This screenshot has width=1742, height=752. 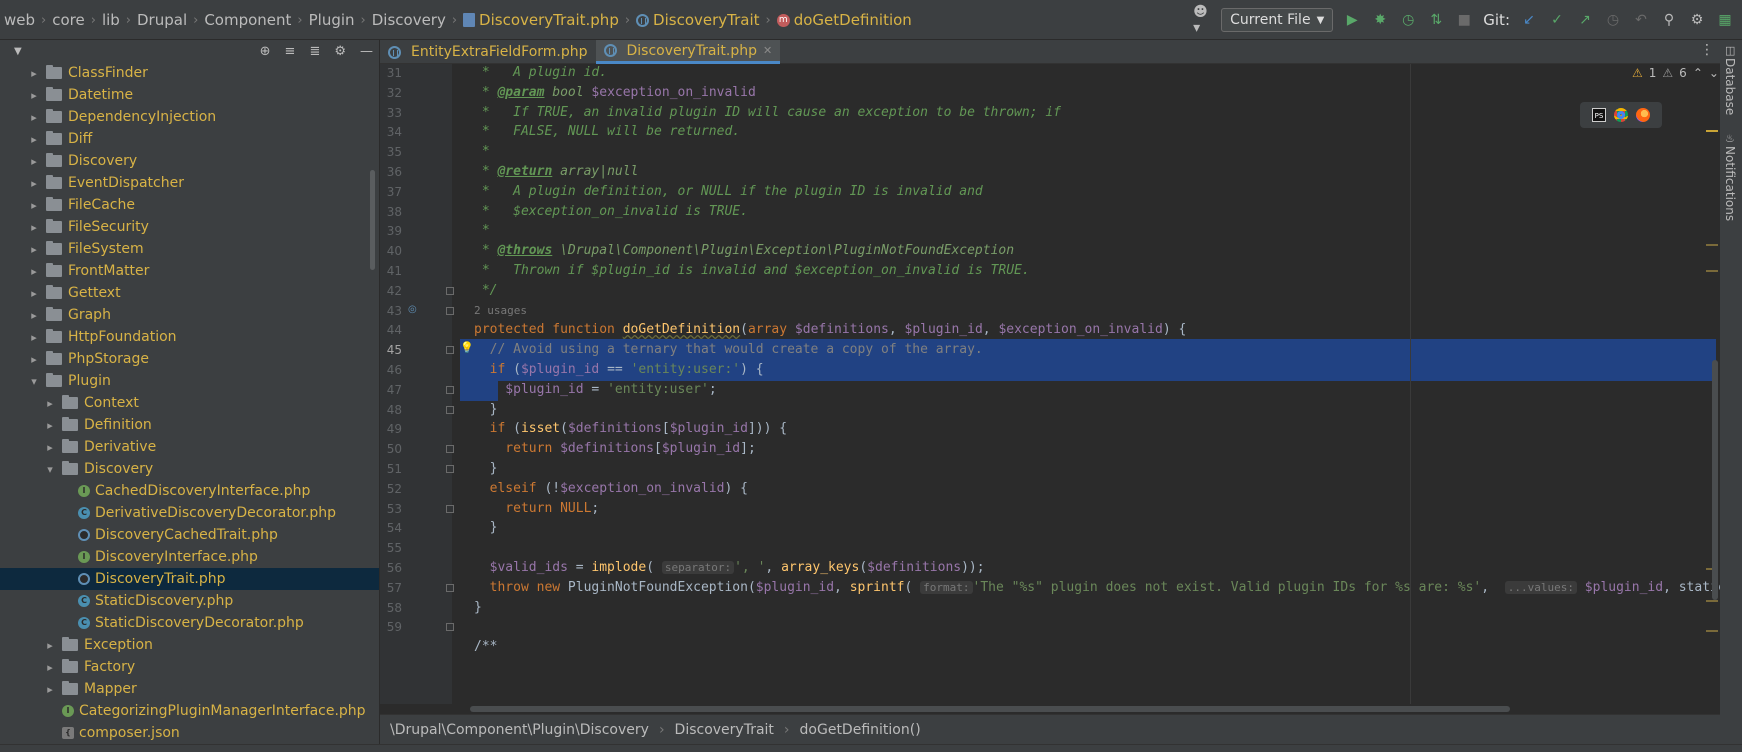 What do you see at coordinates (189, 645) in the screenshot?
I see `tree-folder: ▸ Exception` at bounding box center [189, 645].